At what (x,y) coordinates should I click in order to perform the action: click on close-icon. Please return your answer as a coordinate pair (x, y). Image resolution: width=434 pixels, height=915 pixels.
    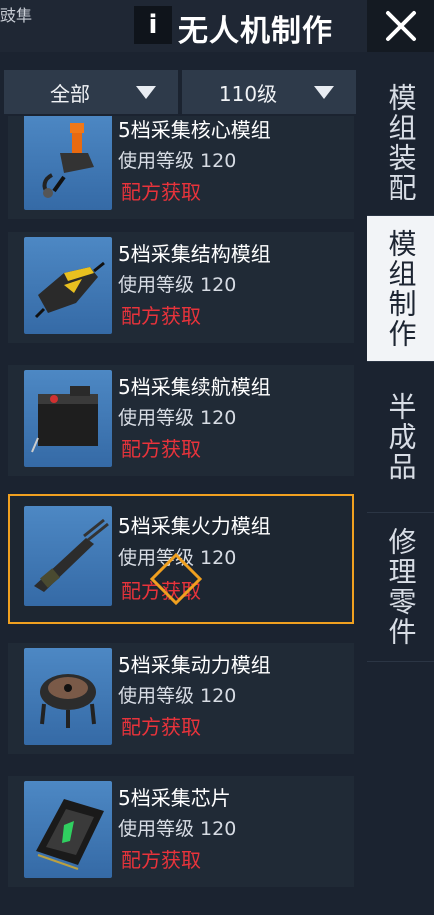
    Looking at the image, I should click on (400, 26).